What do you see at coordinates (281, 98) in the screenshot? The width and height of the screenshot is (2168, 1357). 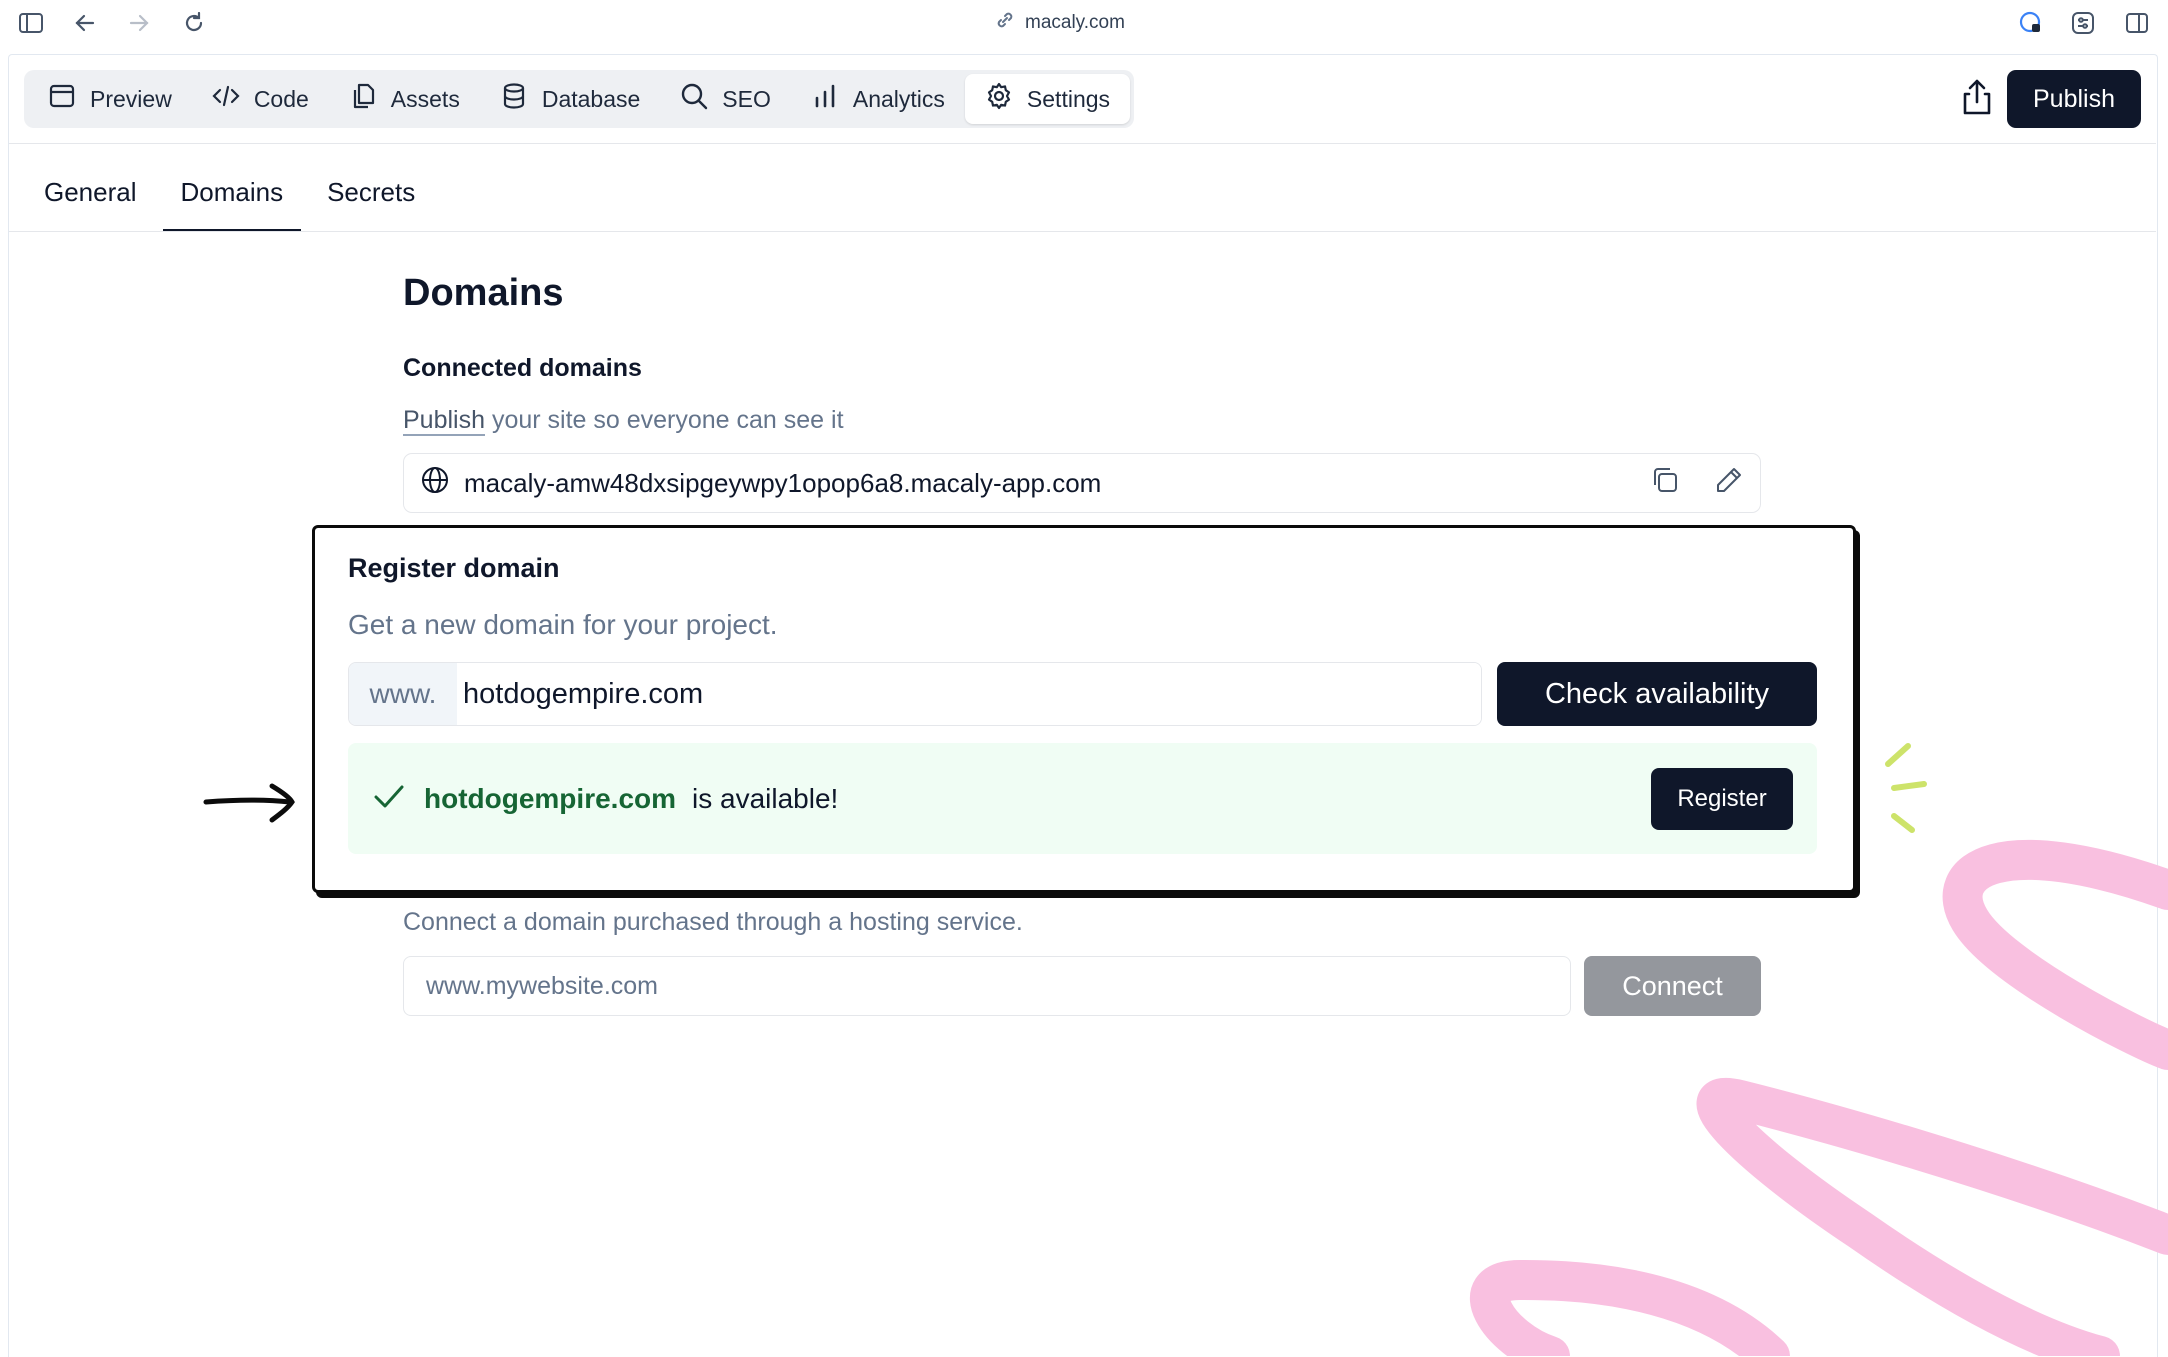 I see `toolbar-code-label: Code` at bounding box center [281, 98].